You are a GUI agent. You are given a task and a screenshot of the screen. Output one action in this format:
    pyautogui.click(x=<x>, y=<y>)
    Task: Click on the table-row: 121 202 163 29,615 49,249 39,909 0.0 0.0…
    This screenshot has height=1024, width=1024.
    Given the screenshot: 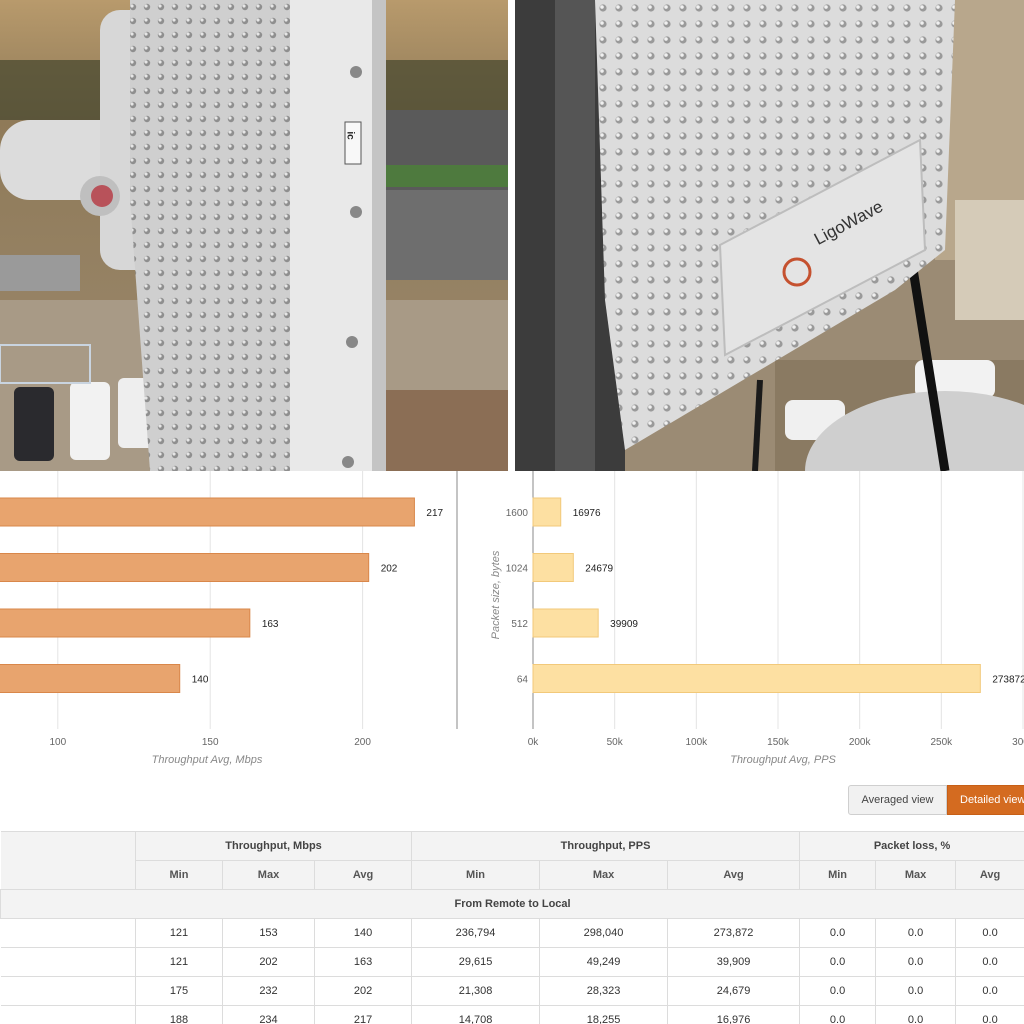 What is the action you would take?
    pyautogui.click(x=512, y=962)
    